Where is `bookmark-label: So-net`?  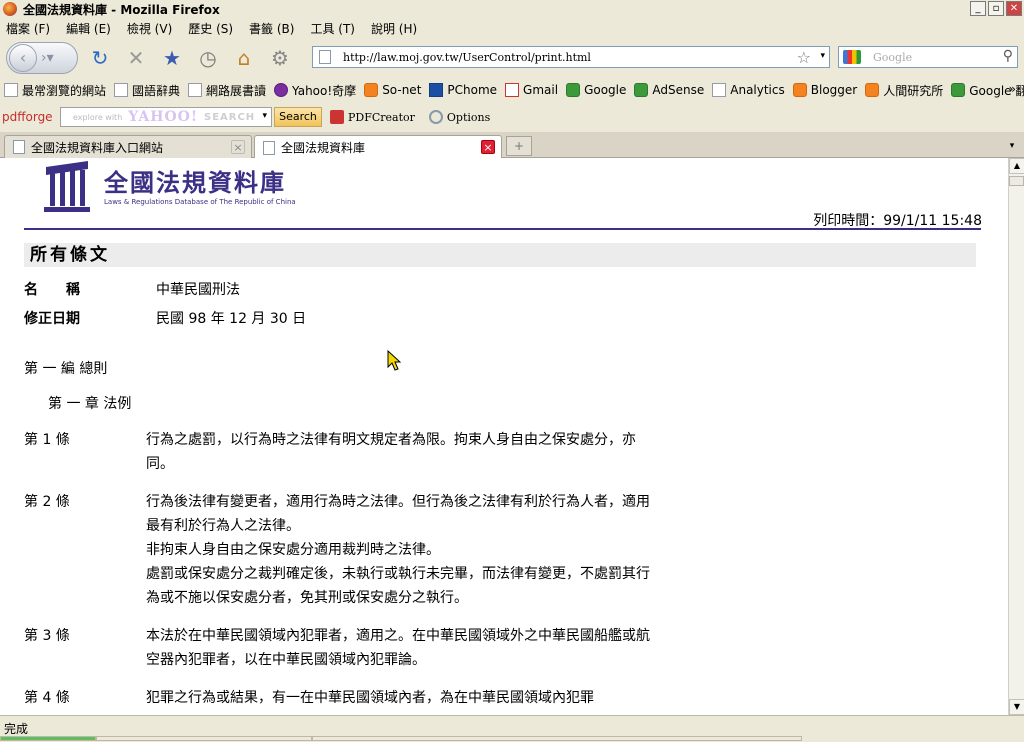 bookmark-label: So-net is located at coordinates (402, 90).